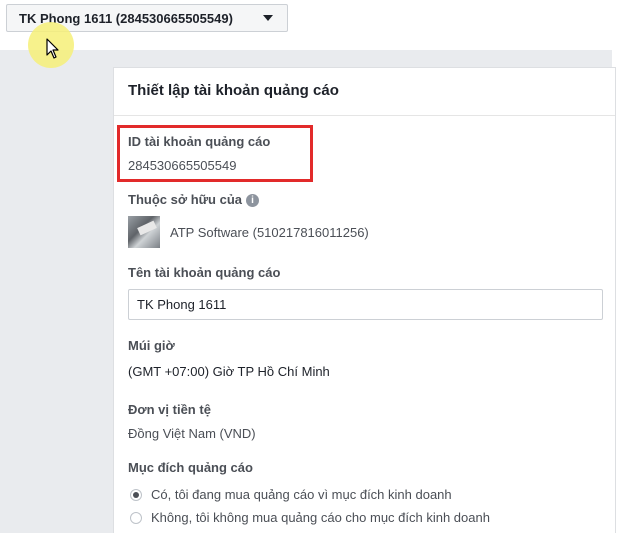  What do you see at coordinates (269, 232) in the screenshot?
I see `owner-name: ATP Software (510217816011256)` at bounding box center [269, 232].